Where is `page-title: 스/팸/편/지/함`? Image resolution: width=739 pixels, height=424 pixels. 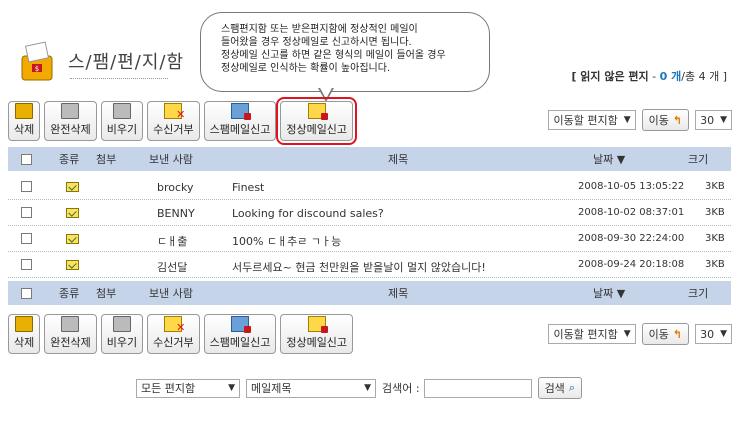 page-title: 스/팸/편/지/함 is located at coordinates (126, 62).